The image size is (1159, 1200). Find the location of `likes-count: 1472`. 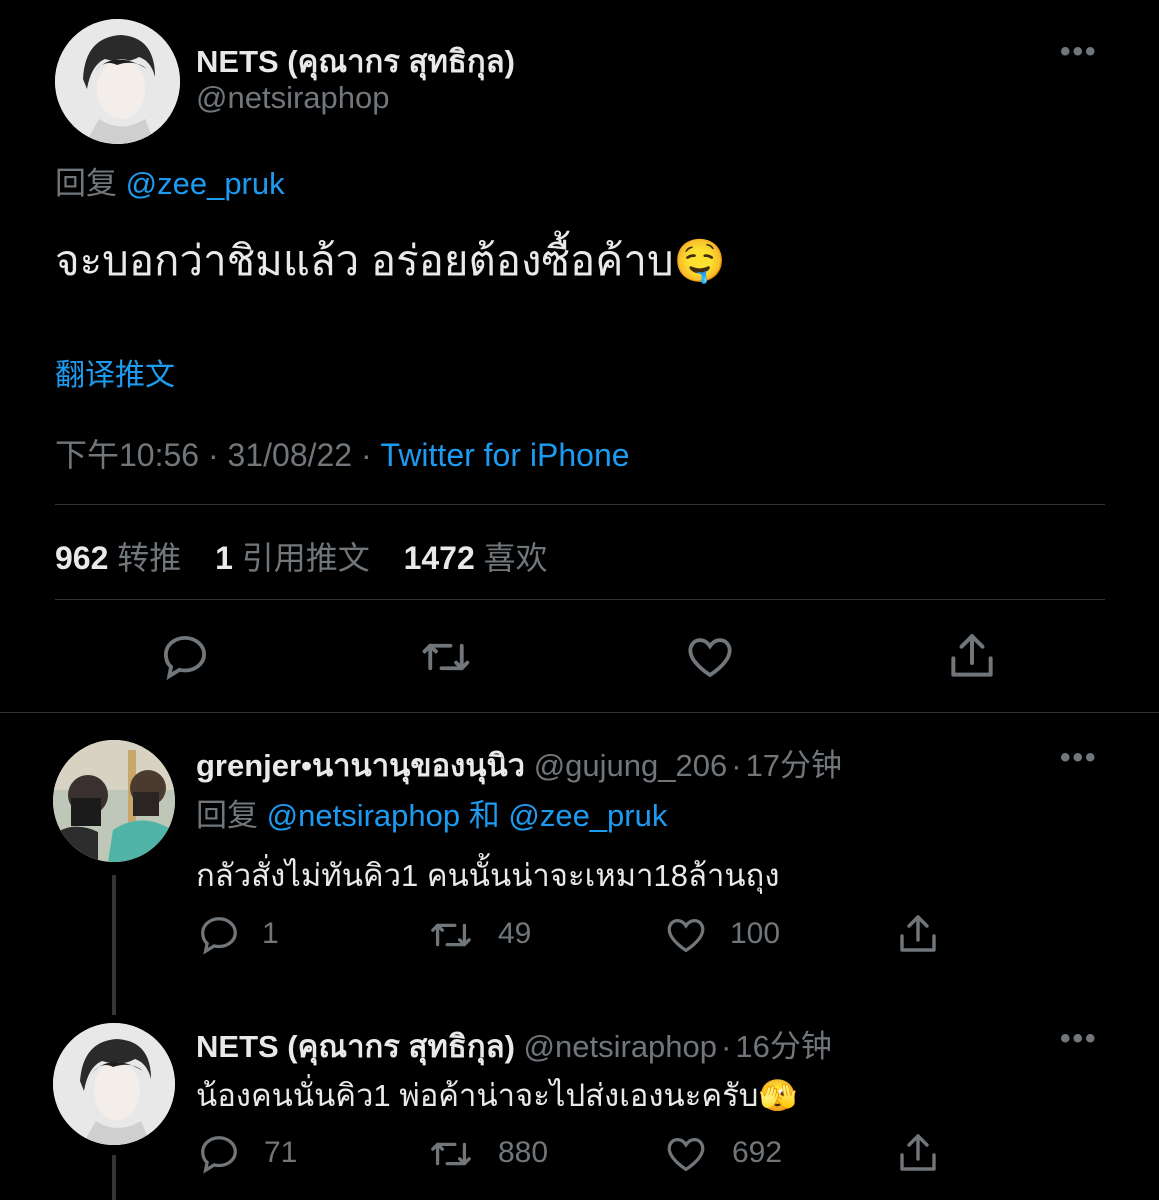

likes-count: 1472 is located at coordinates (439, 558).